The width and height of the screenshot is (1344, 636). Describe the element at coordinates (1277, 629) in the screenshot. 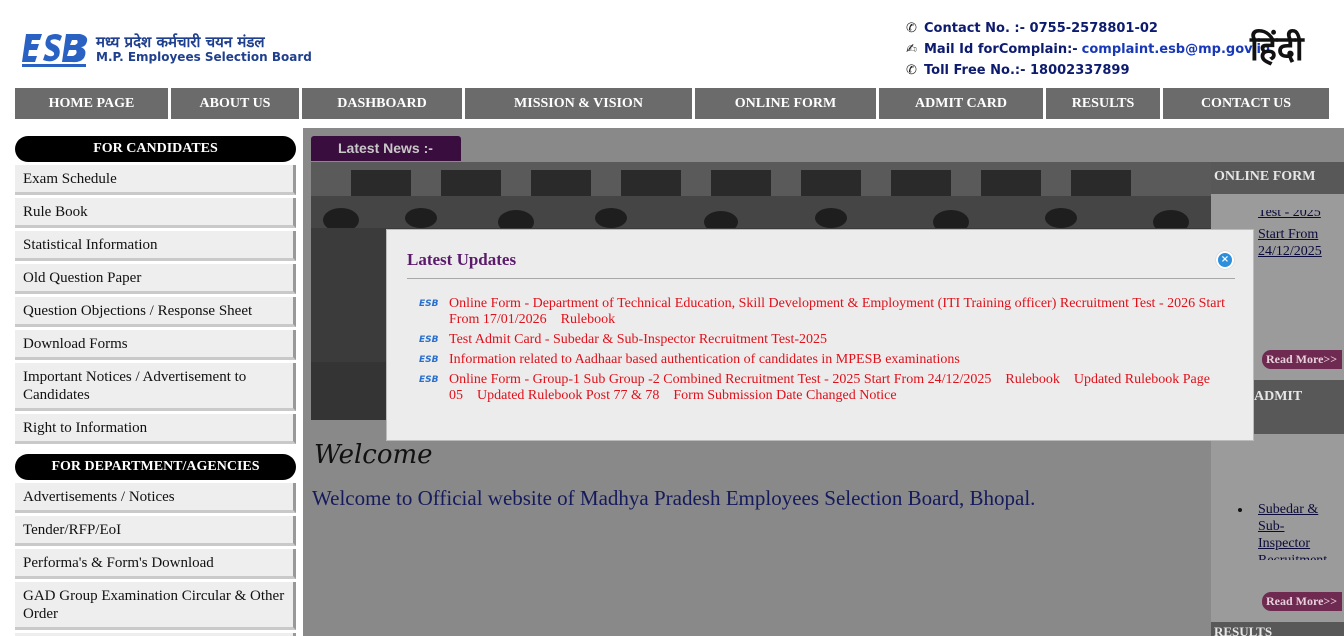

I see `right-results-title: RESULTS` at that location.